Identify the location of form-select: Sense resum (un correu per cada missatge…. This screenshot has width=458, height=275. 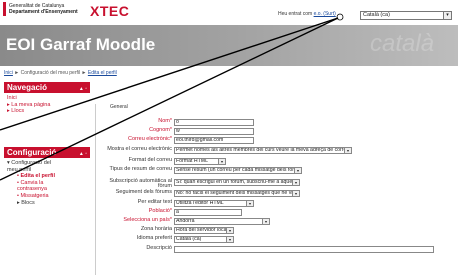
(238, 171).